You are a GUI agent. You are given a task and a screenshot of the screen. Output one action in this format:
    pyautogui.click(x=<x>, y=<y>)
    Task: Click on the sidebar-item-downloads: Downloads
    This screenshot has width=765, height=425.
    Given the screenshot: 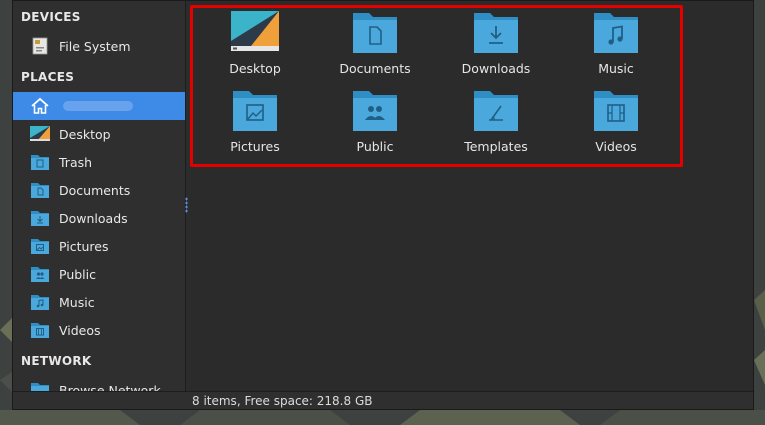 What is the action you would take?
    pyautogui.click(x=99, y=218)
    